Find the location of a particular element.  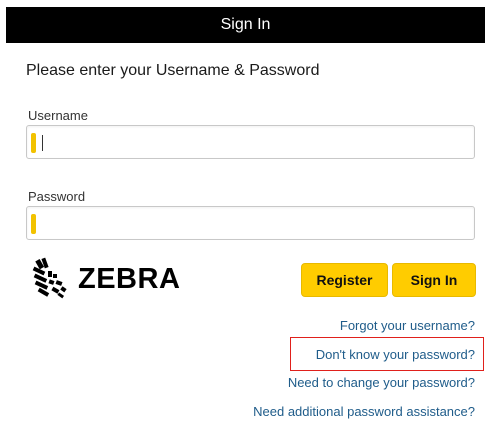

zebra-wordmark: ZEBRA is located at coordinates (129, 278).